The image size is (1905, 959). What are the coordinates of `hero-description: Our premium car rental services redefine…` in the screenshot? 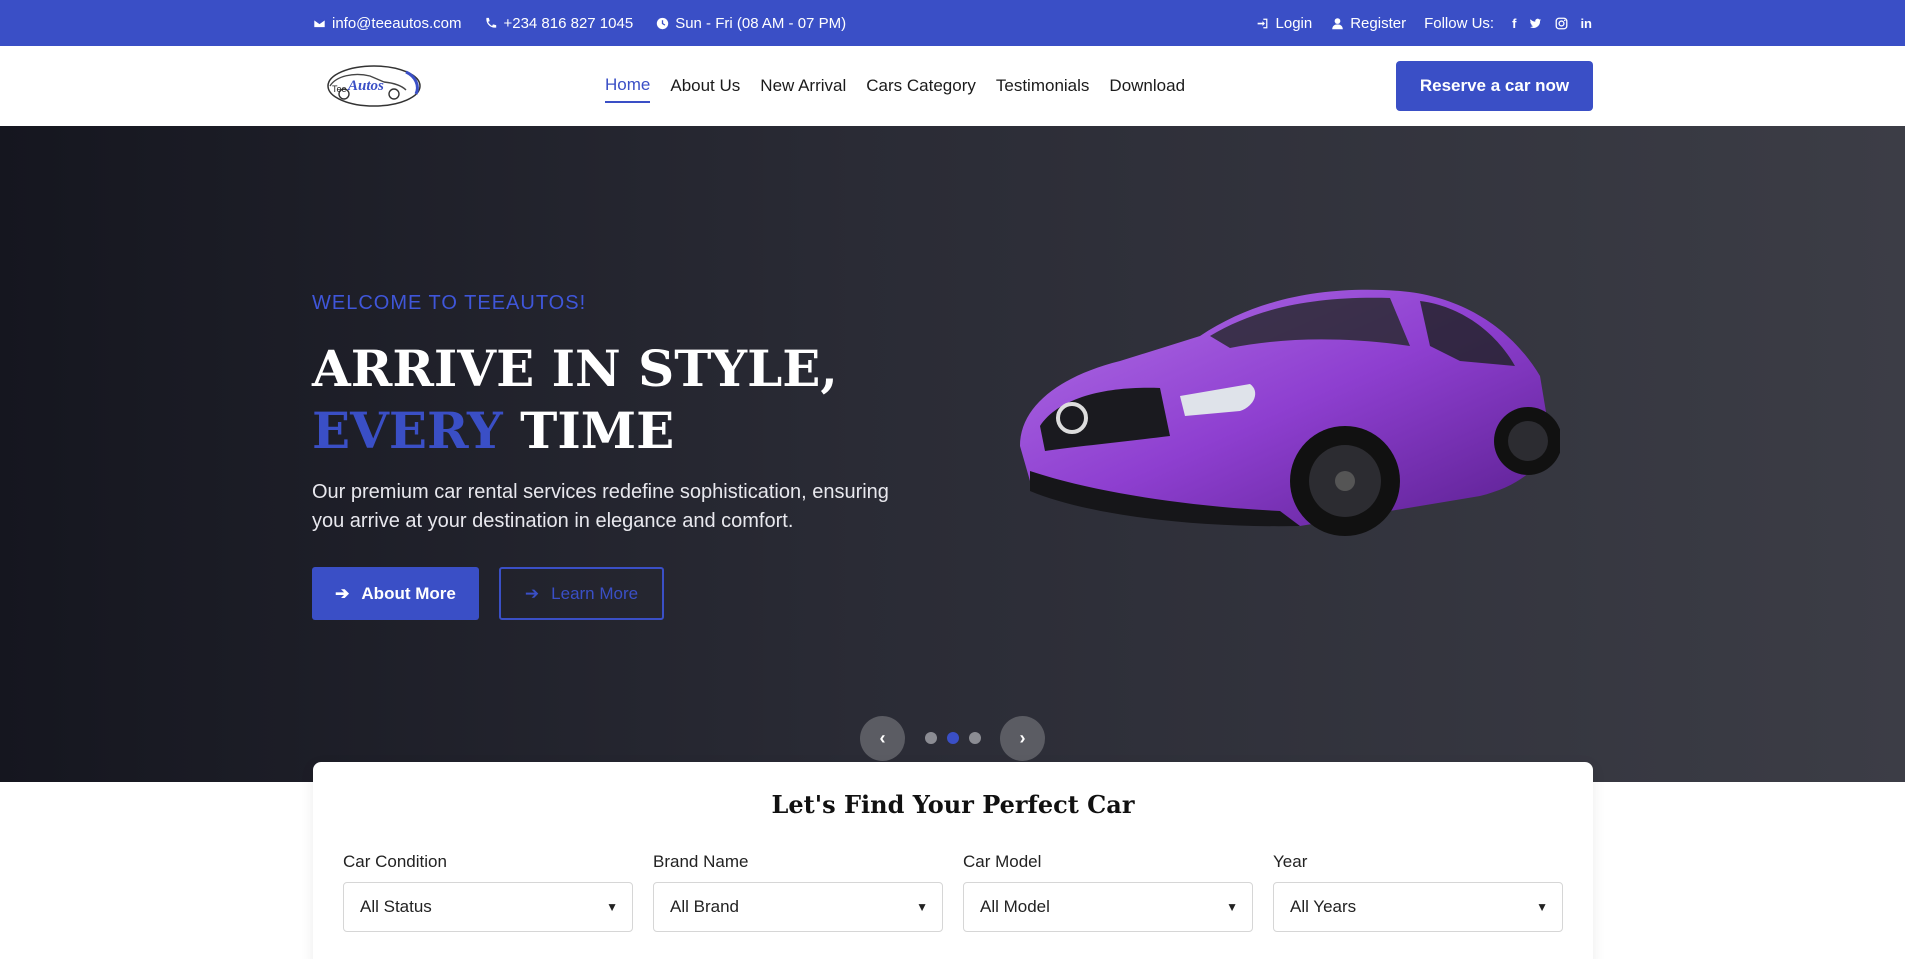 It's located at (600, 506).